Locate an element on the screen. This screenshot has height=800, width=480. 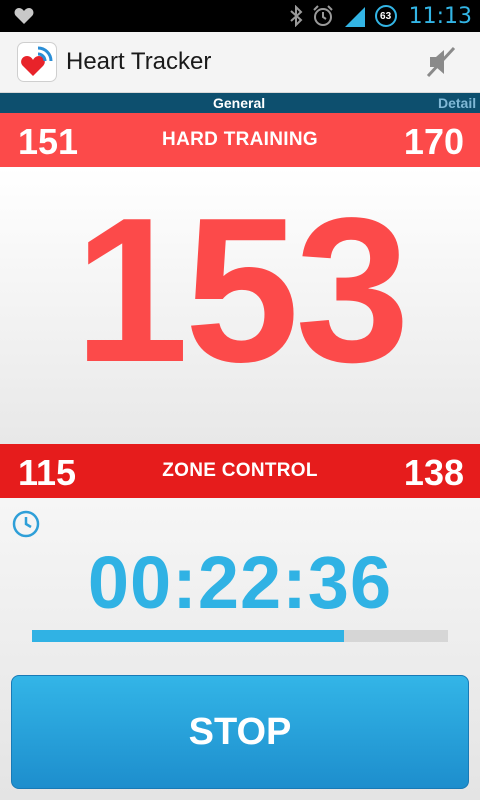
status-icons: 63 11:13 is located at coordinates (380, 16).